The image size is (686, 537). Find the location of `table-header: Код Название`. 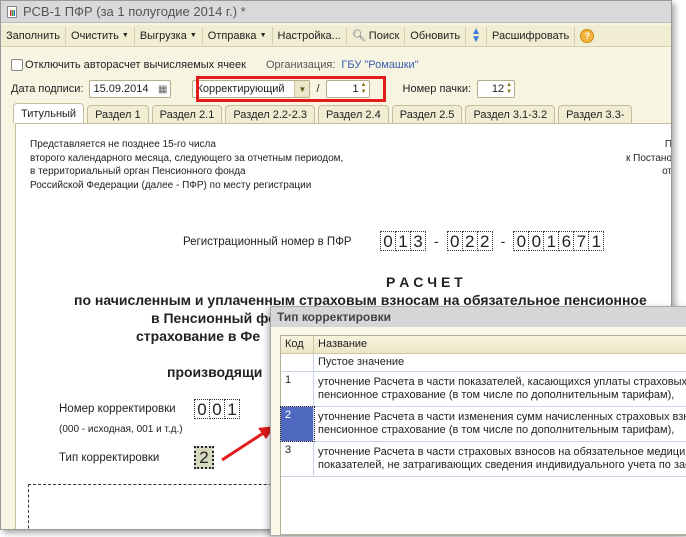

table-header: Код Название is located at coordinates (483, 345).